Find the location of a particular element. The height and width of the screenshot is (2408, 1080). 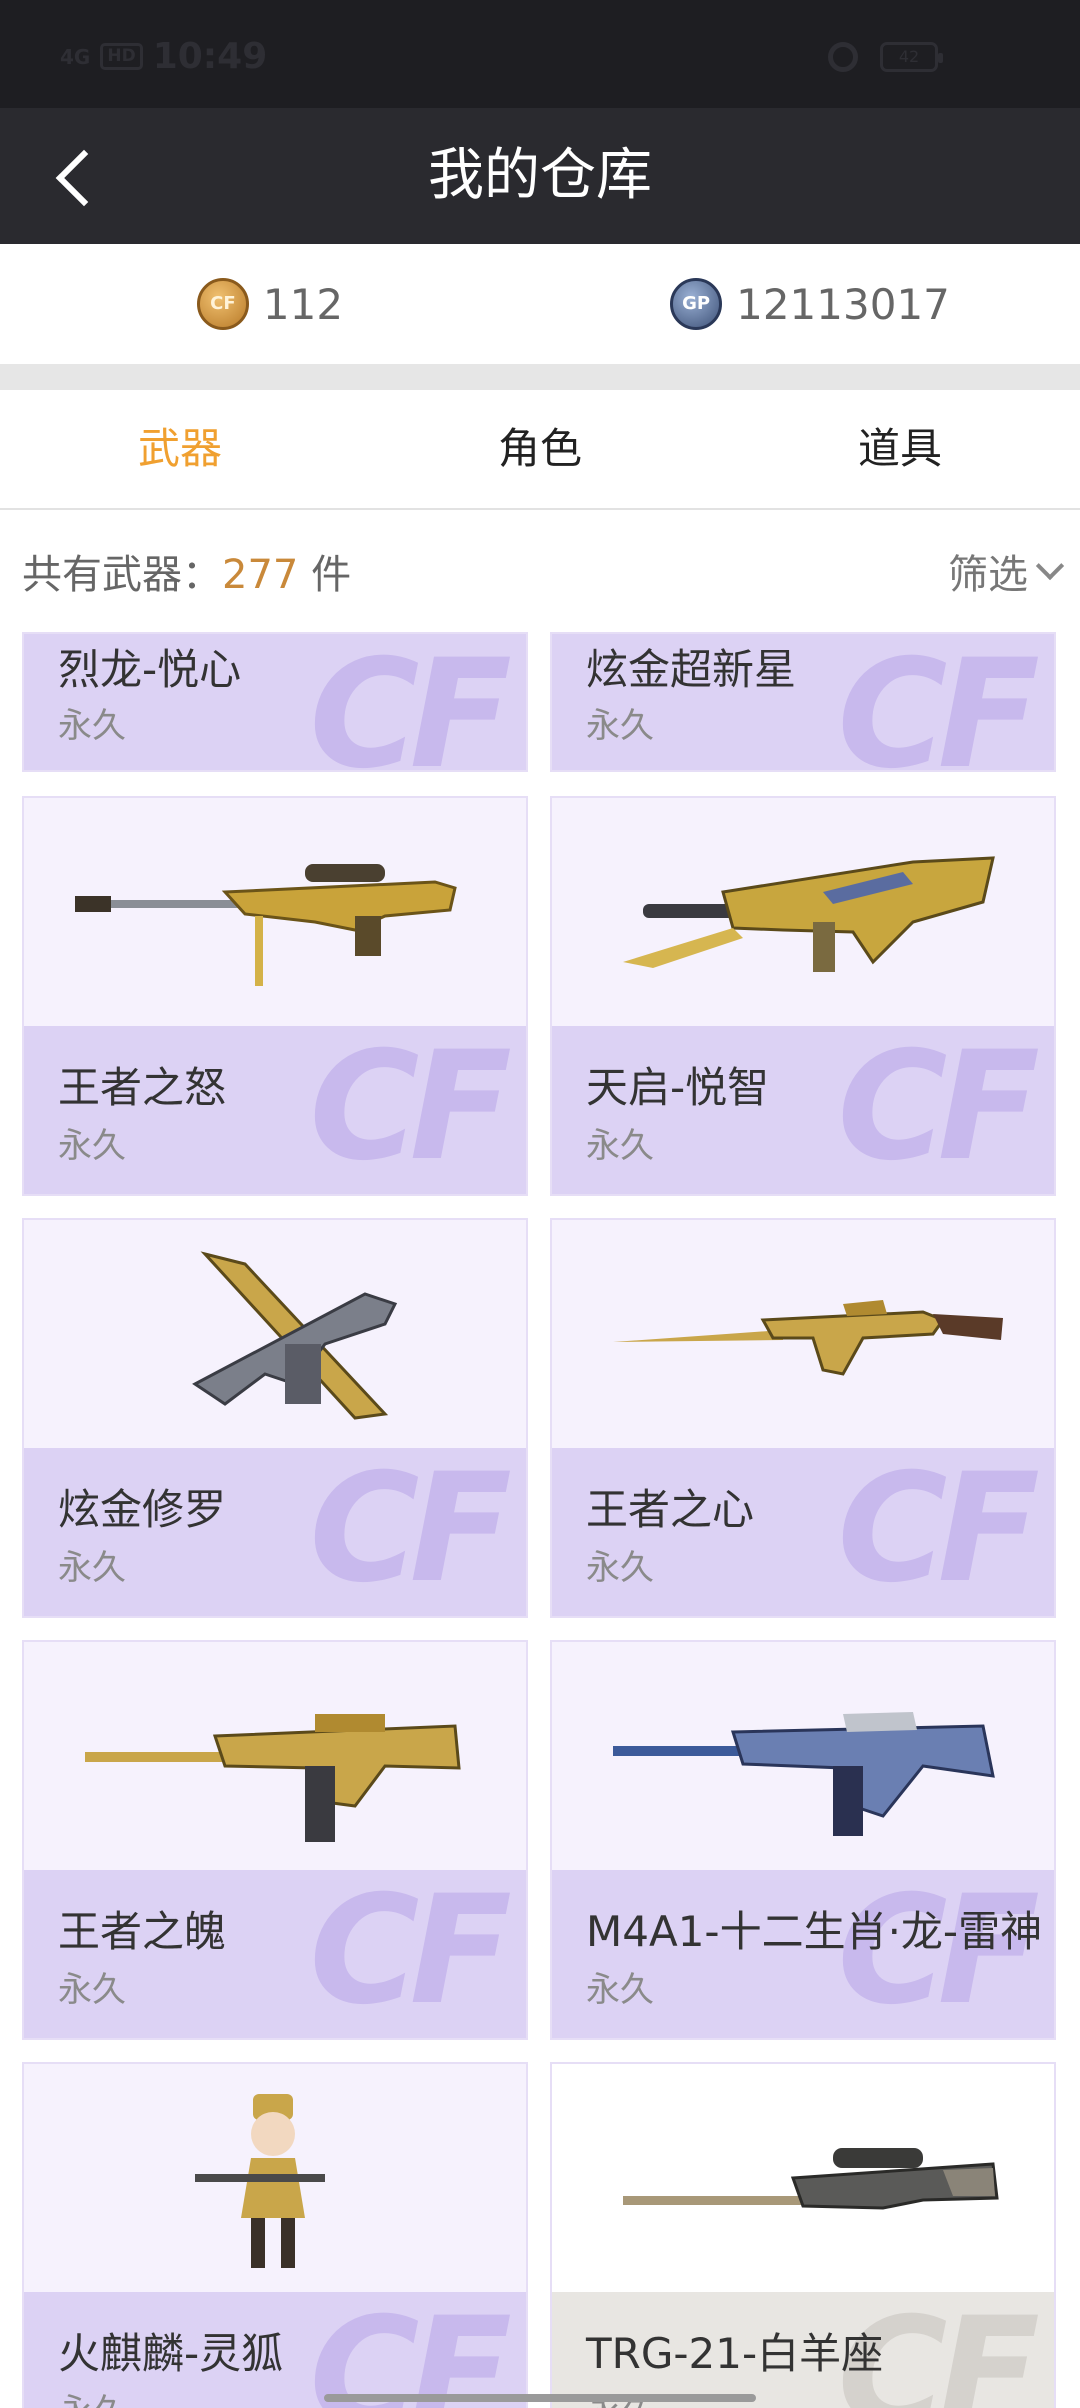

weapon-name: 烈龙-悦心 is located at coordinates (150, 669).